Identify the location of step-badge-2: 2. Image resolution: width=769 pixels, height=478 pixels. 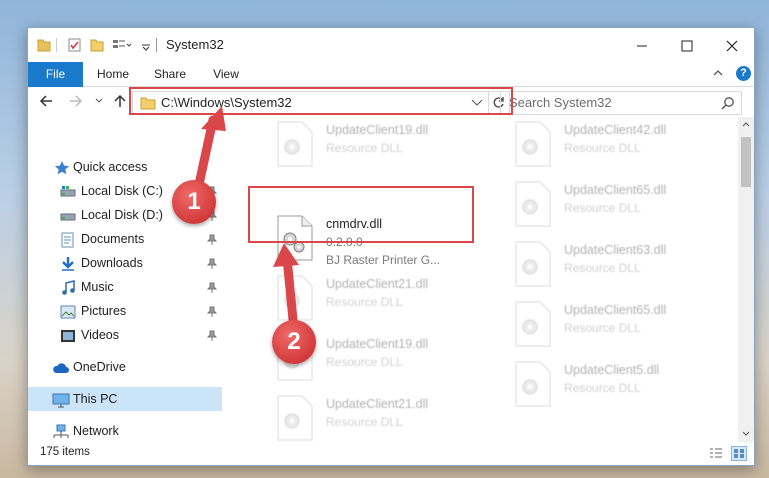
(294, 342).